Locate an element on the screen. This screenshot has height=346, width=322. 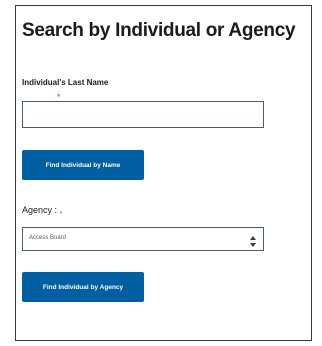
find-by-agency-button: Find Individual by Agency is located at coordinates (83, 287).